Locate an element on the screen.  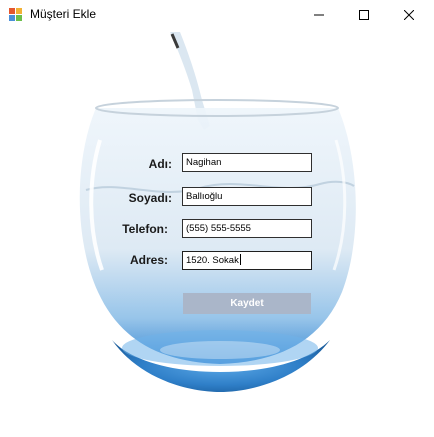
minimize-icon is located at coordinates (319, 15).